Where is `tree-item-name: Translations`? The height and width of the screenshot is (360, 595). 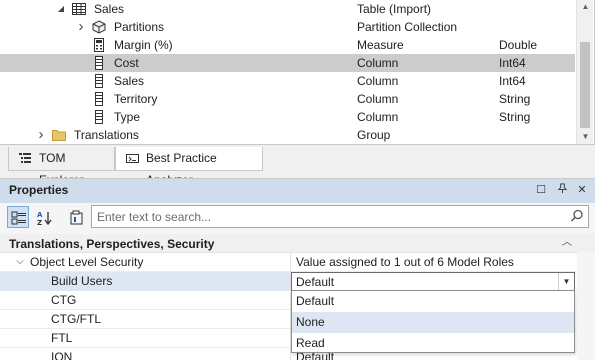 tree-item-name: Translations is located at coordinates (106, 135).